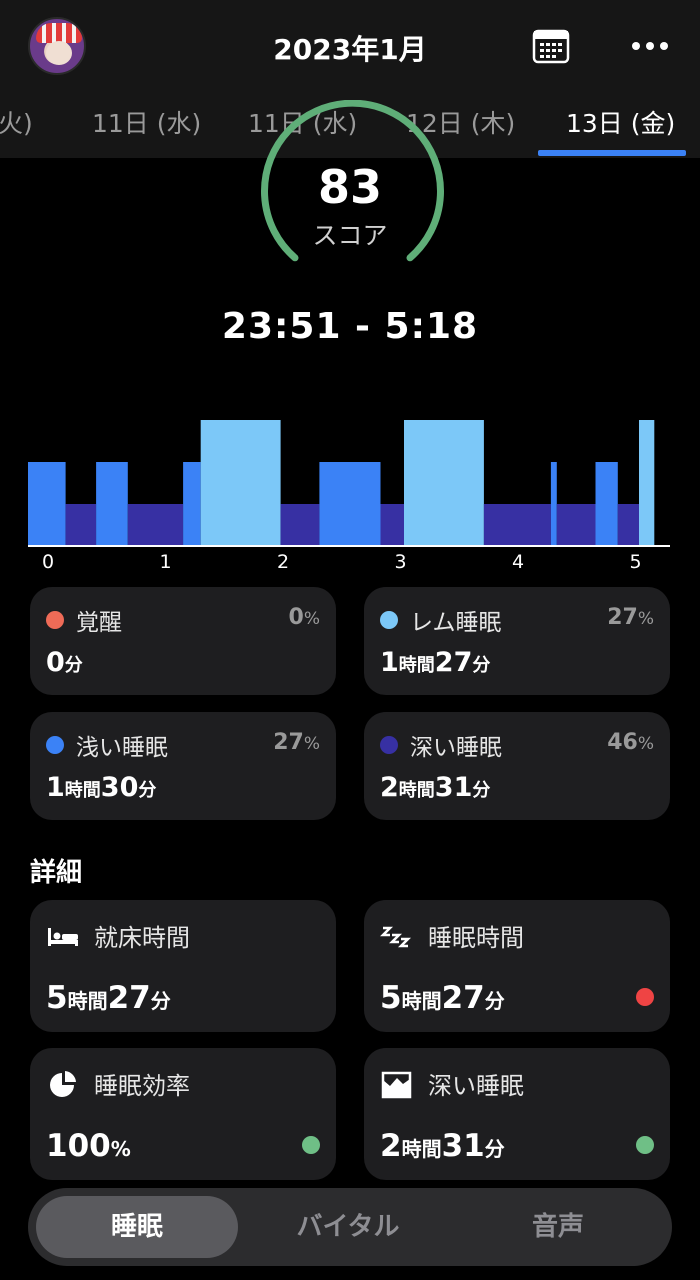 The image size is (700, 1280). Describe the element at coordinates (517, 966) in the screenshot. I see `detail-card-sleep-time: 睡眠時間 5時間27分` at that location.